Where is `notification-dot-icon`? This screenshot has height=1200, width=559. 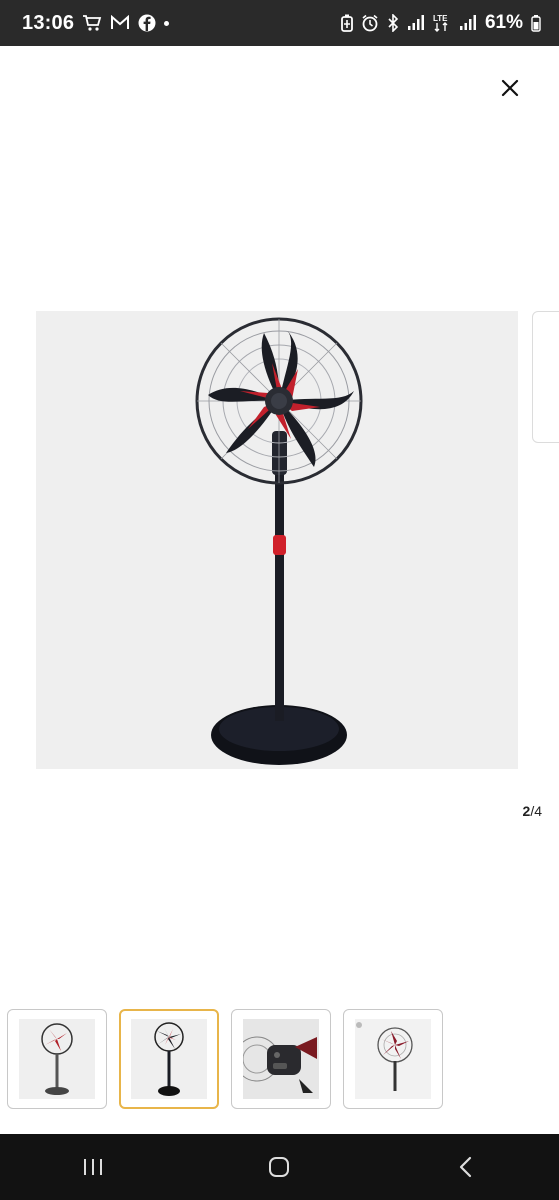
notification-dot-icon is located at coordinates (167, 23).